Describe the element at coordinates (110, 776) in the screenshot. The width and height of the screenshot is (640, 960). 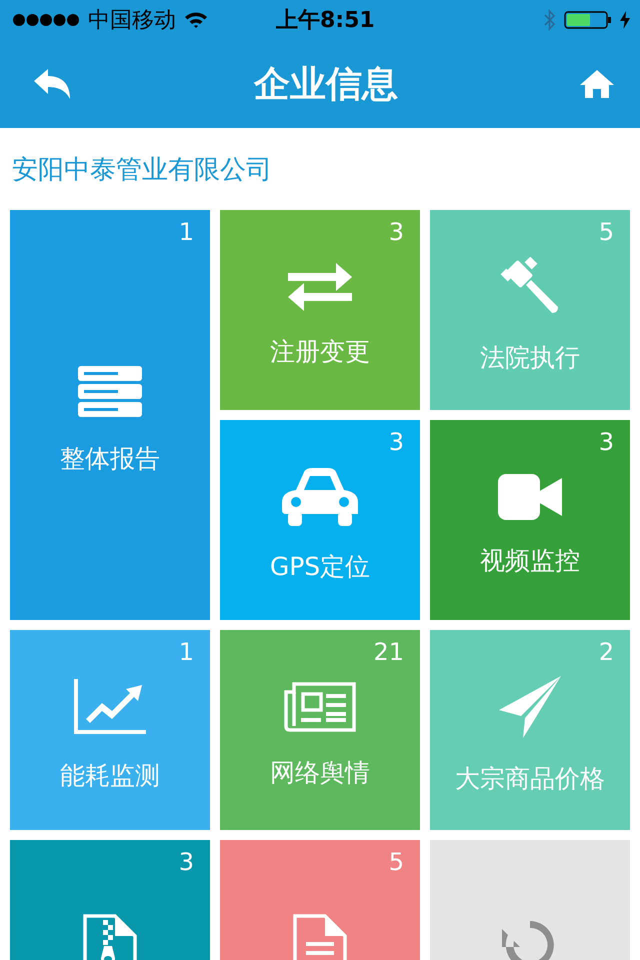
I see `tile-label: 能耗监测` at that location.